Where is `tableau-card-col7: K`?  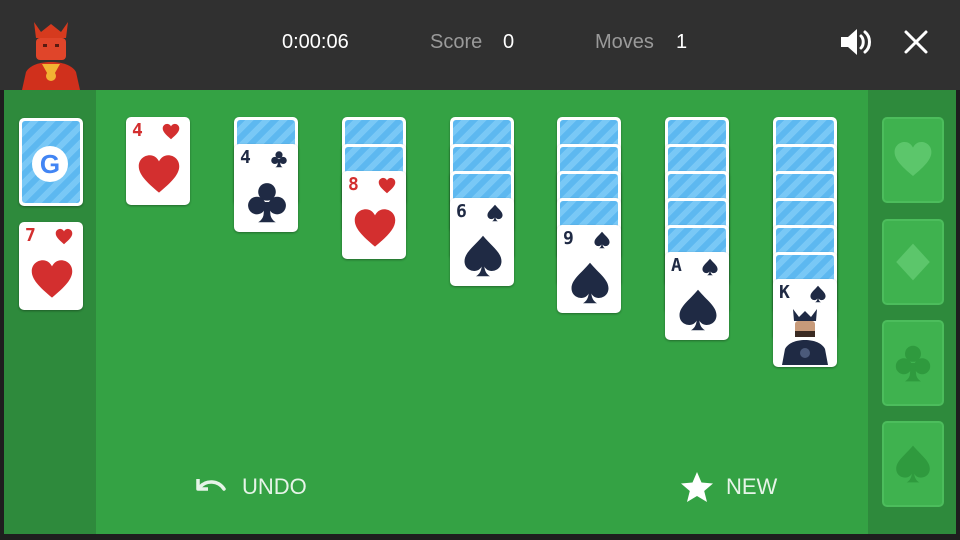
tableau-card-col7: K is located at coordinates (805, 323).